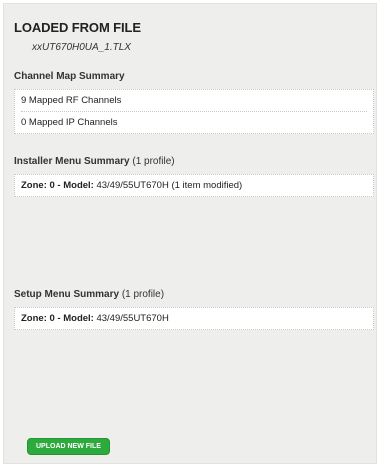 This screenshot has height=468, width=381. I want to click on channel-map-heading: Channel Map Summary, so click(69, 76).